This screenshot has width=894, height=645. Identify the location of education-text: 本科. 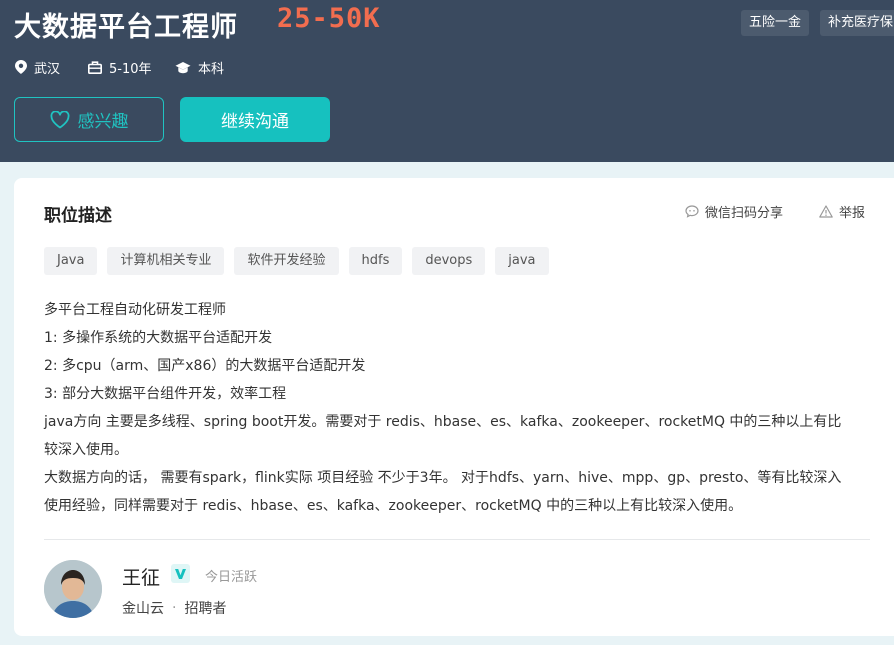
(211, 69).